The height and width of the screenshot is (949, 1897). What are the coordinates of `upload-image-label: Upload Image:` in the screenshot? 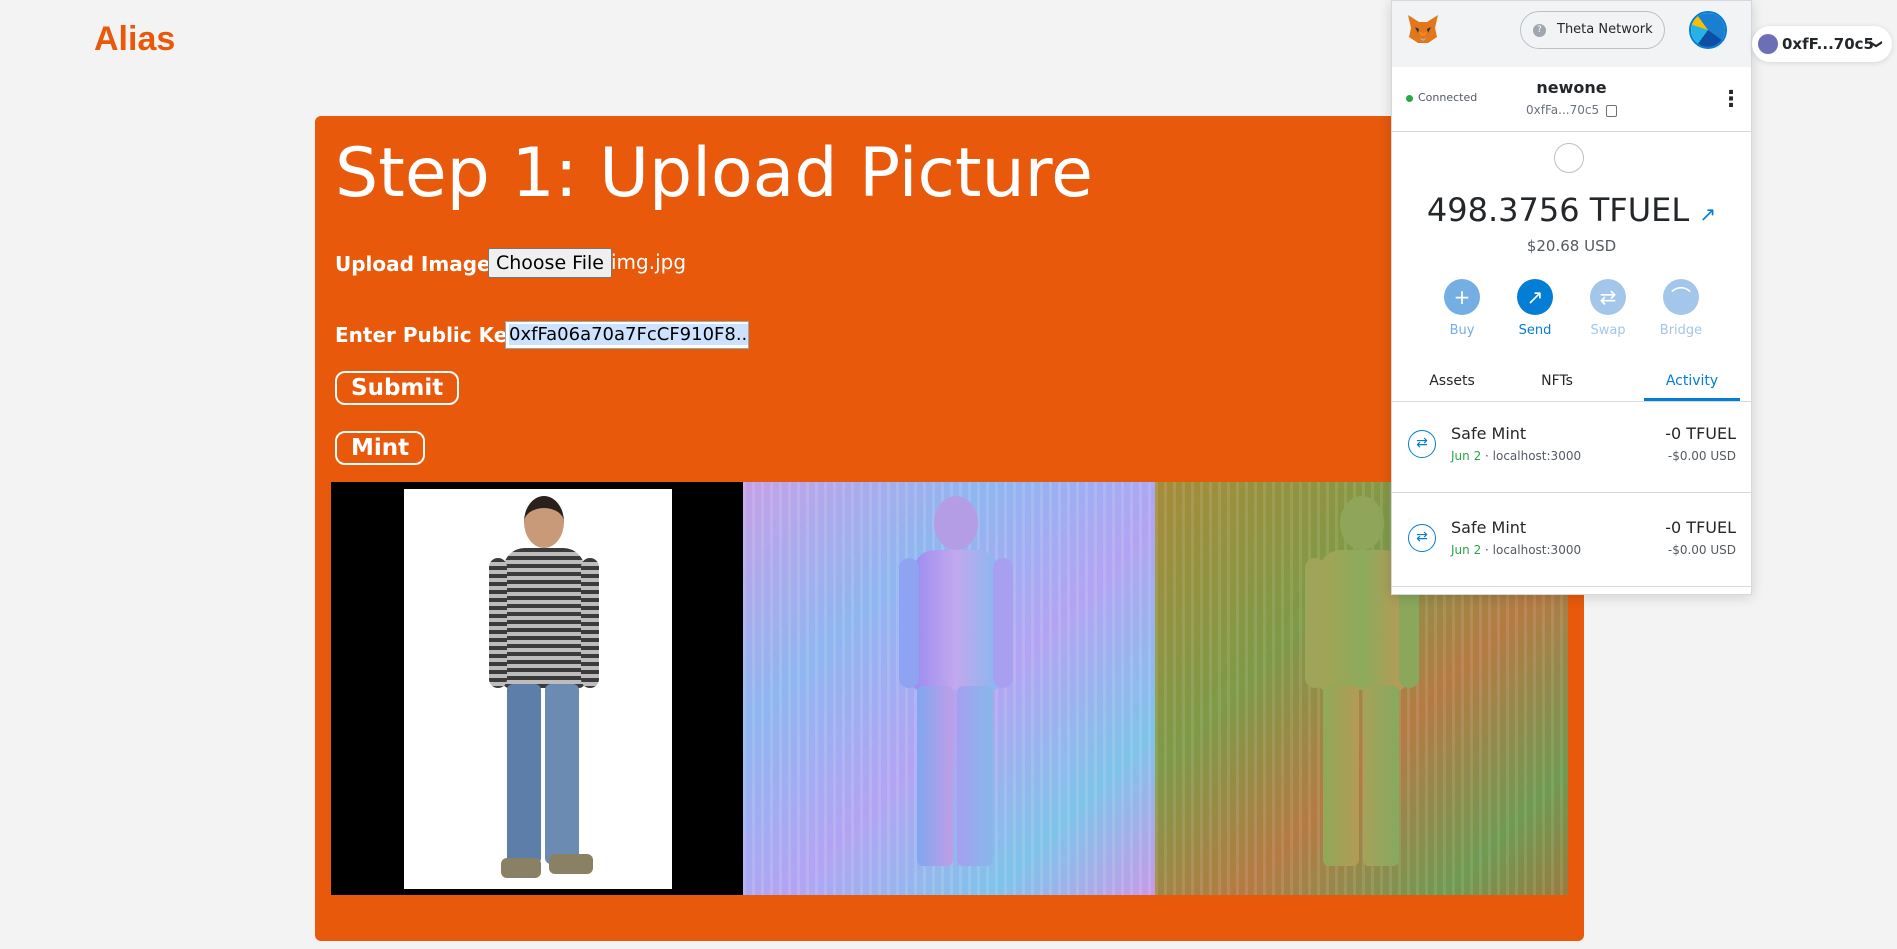 It's located at (417, 264).